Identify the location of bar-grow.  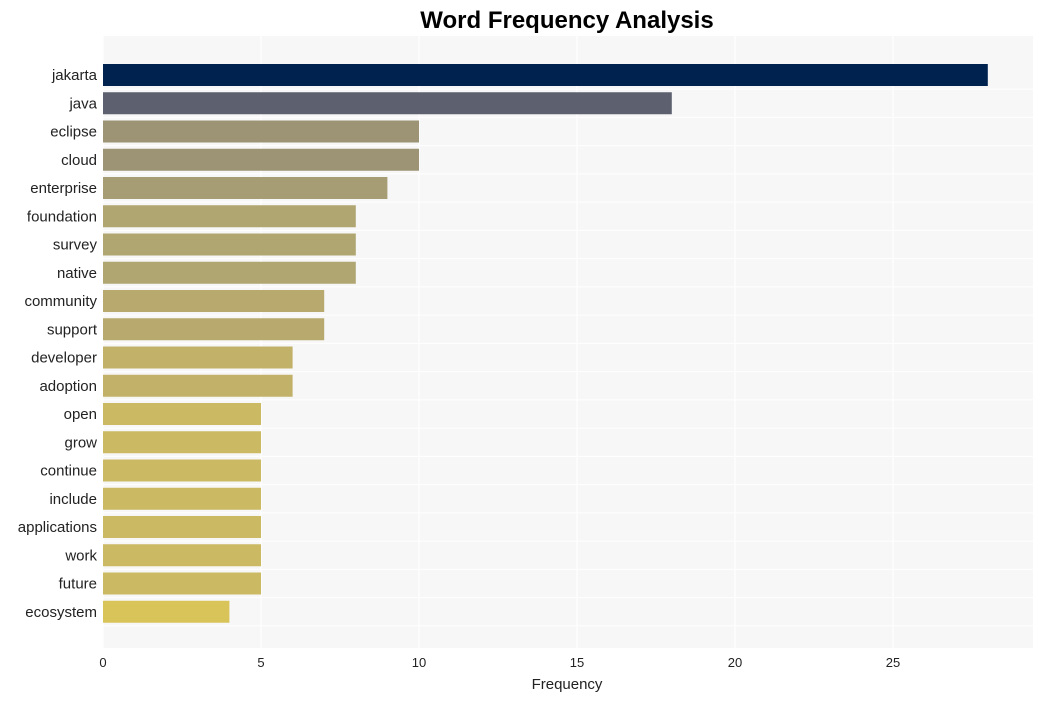
(182, 442).